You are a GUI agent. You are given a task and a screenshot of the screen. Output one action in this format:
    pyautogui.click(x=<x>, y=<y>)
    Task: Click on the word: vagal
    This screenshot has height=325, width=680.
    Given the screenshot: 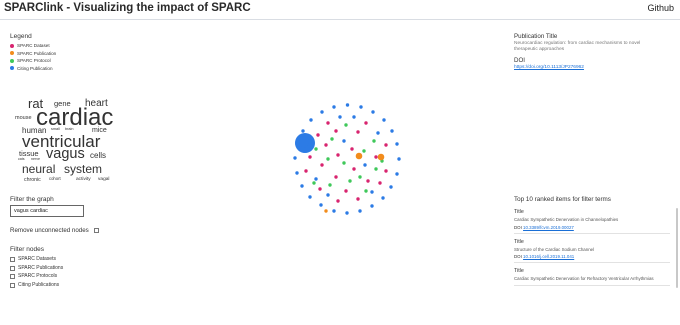 What is the action you would take?
    pyautogui.click(x=103, y=180)
    